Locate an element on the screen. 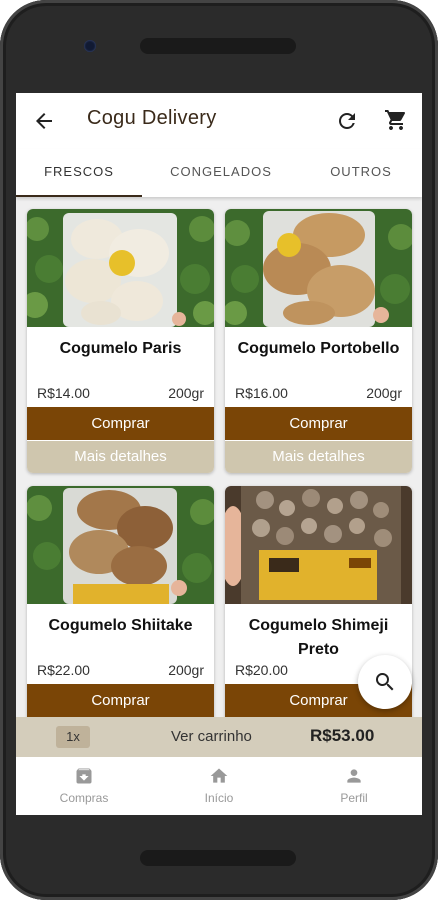 The image size is (438, 900). tab-congelados: CONGELADOS is located at coordinates (221, 173).